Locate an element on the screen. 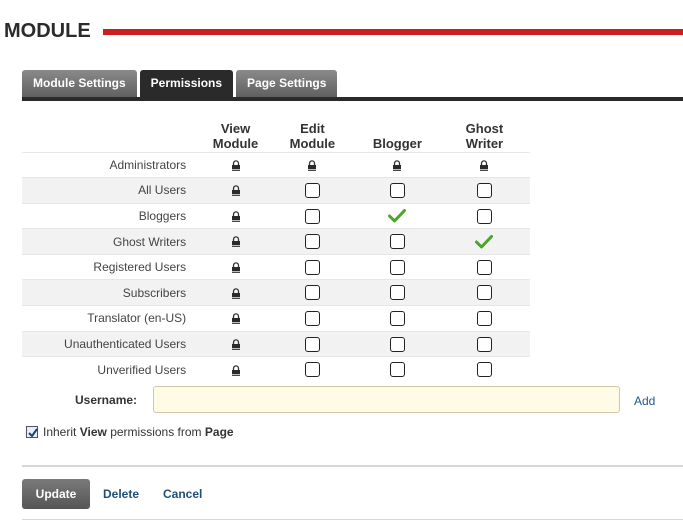  role-name: Ghost Writers is located at coordinates (112, 241).